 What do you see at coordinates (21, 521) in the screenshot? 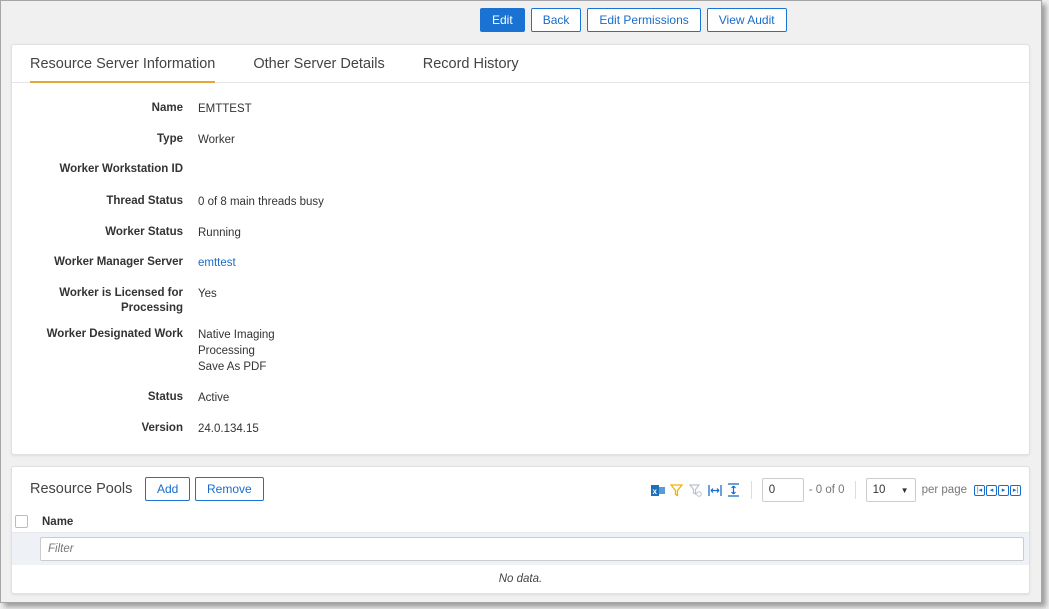
I see `select-all-checkbox` at bounding box center [21, 521].